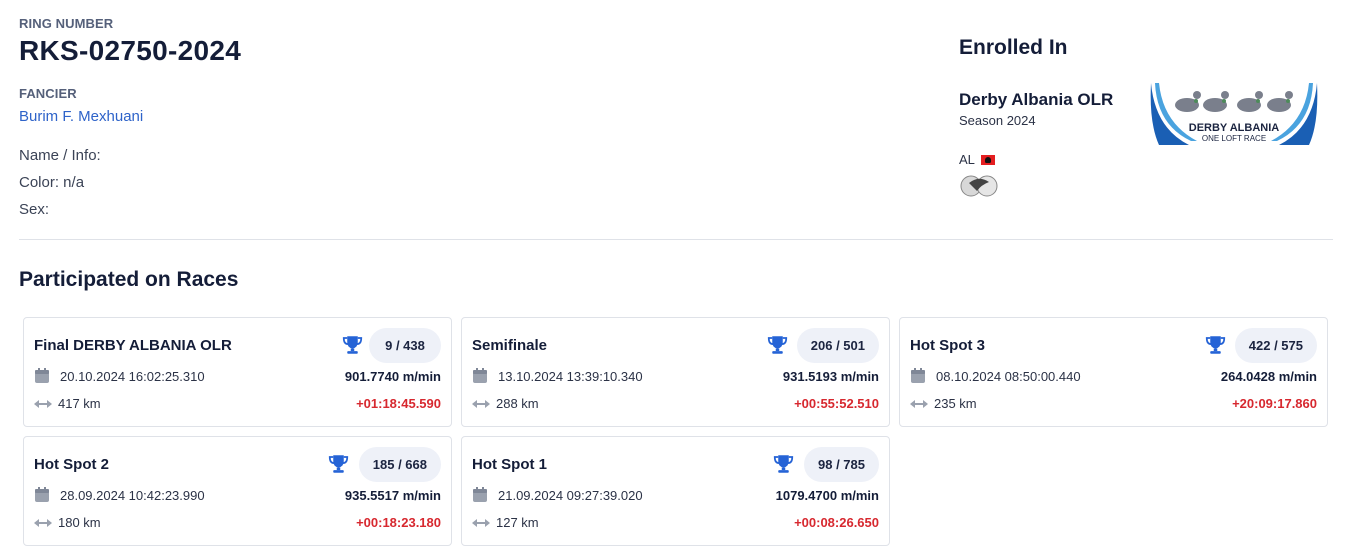 This screenshot has height=555, width=1348. I want to click on race-title: Final DERBY ALBANIA OLR, so click(133, 345).